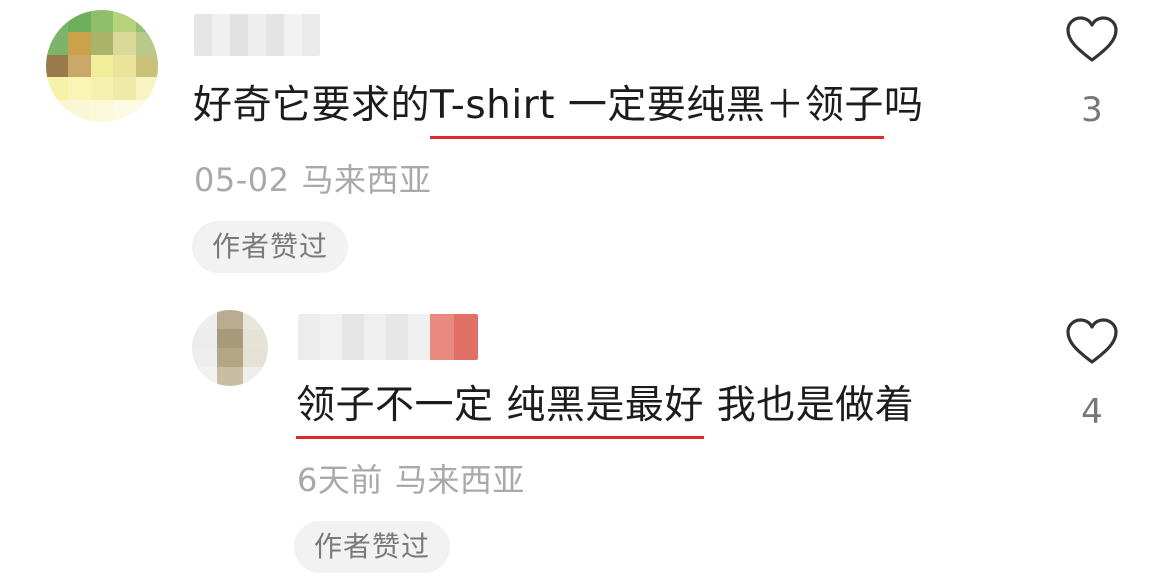 This screenshot has height=581, width=1170. I want to click on comment-text: 领子不一定 纯黑是最好 我也是做着, so click(605, 411).